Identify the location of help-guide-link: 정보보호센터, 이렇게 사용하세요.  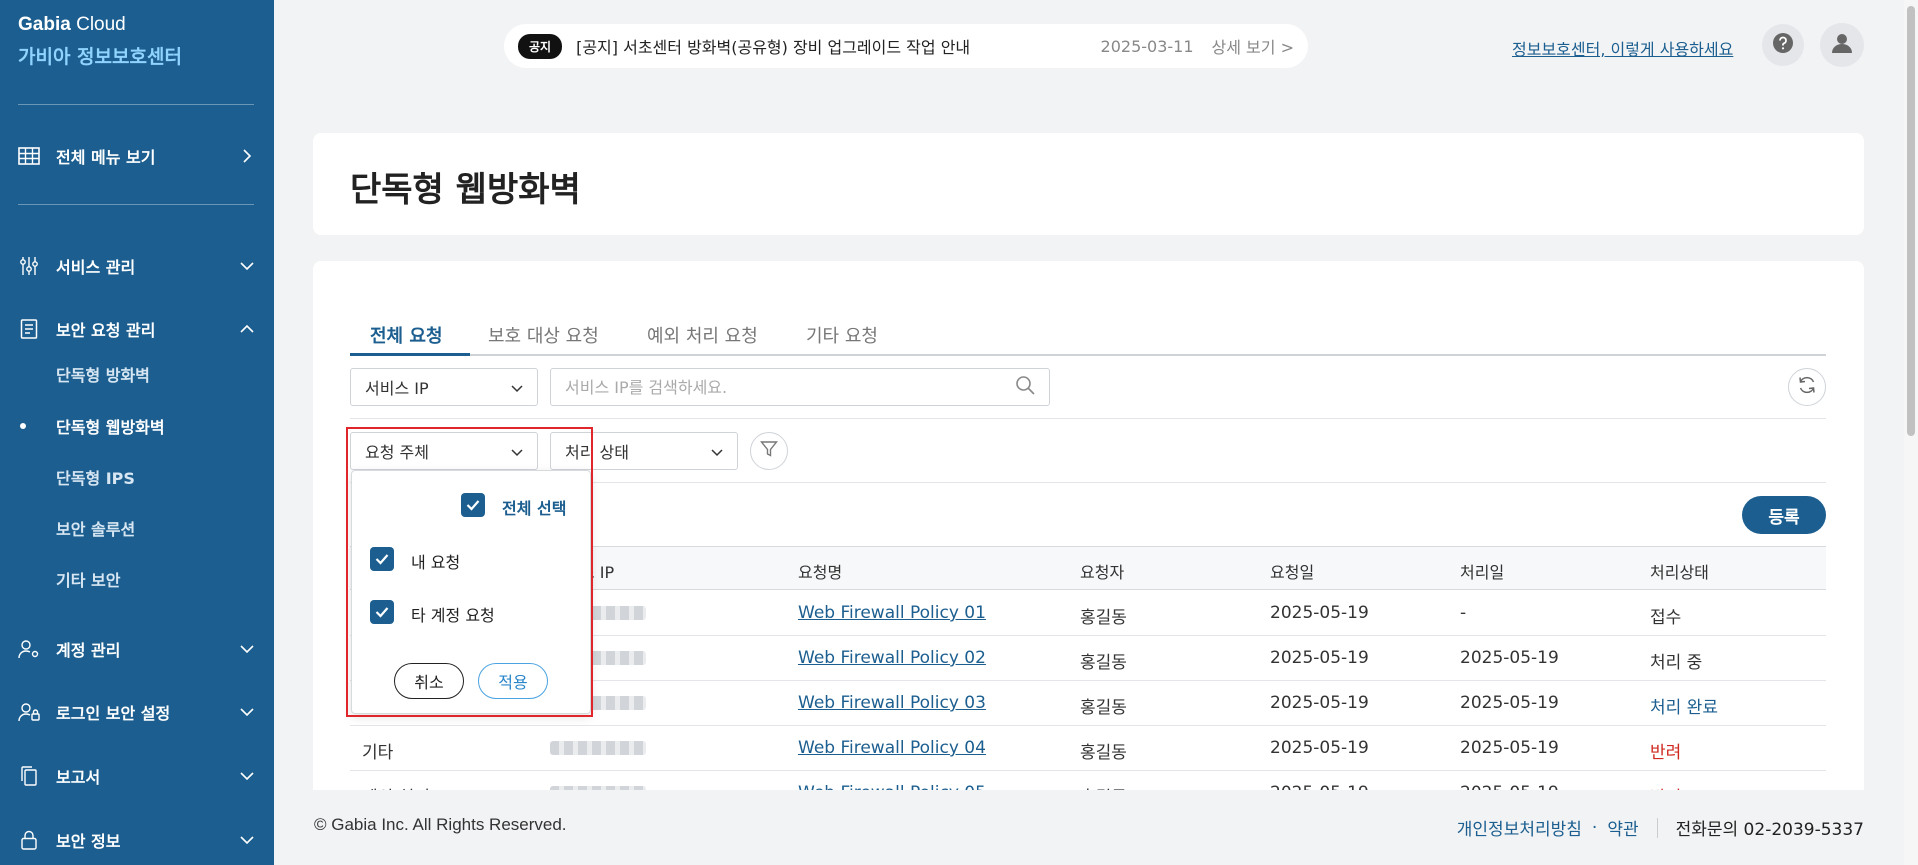
(1622, 48).